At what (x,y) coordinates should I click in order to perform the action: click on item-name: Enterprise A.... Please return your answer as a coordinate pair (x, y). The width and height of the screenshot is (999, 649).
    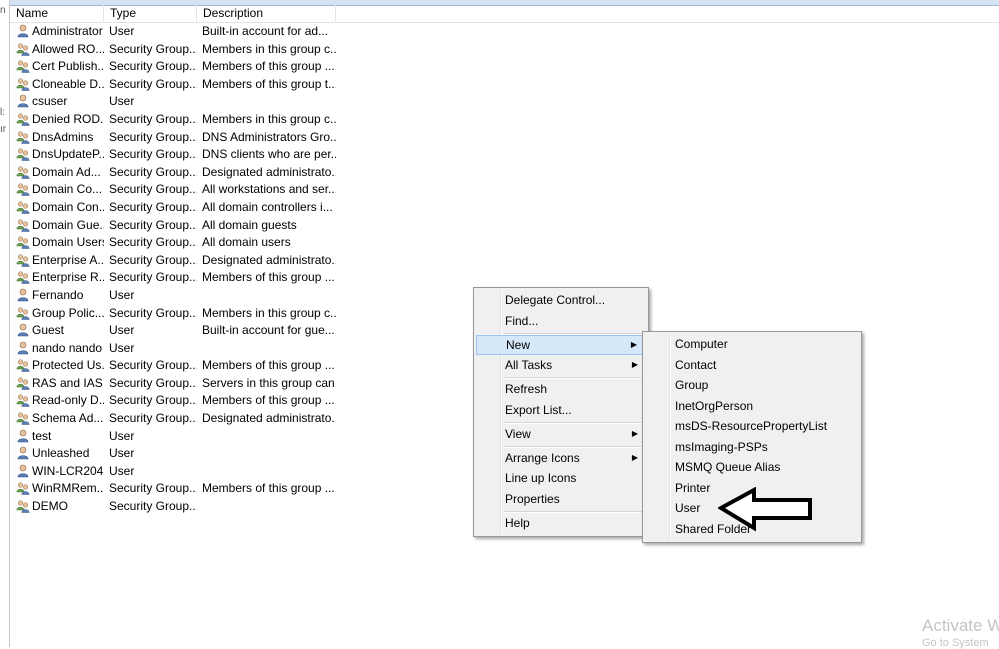
    Looking at the image, I should click on (68, 259).